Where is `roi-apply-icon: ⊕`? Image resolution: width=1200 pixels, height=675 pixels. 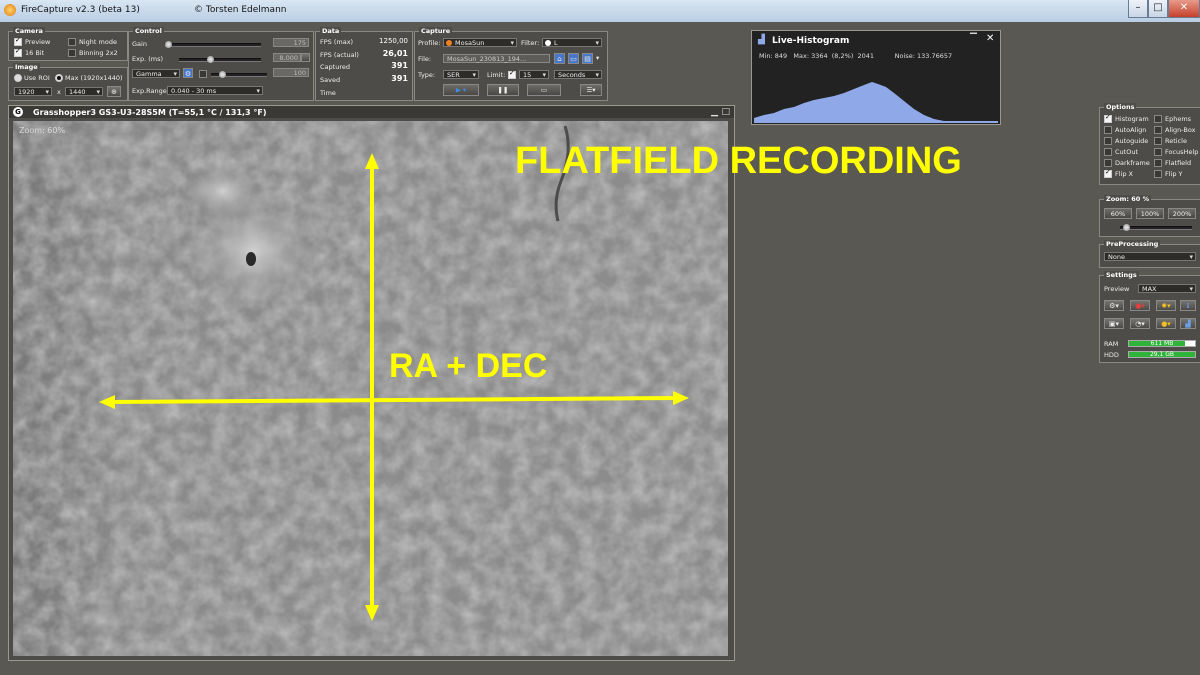 roi-apply-icon: ⊕ is located at coordinates (114, 91).